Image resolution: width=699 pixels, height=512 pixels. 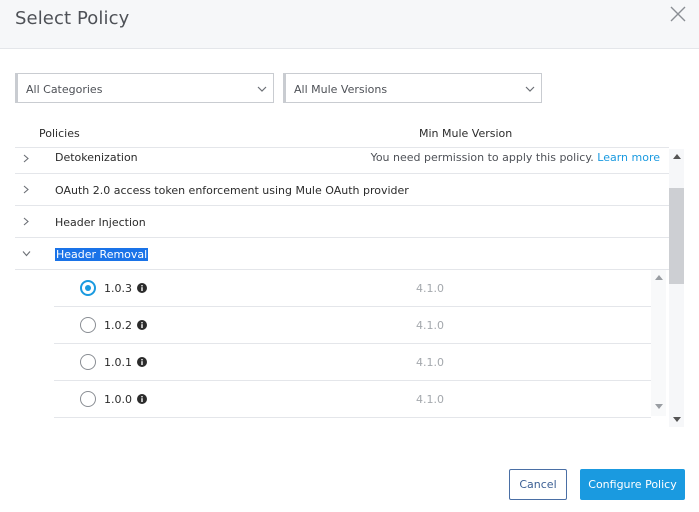 What do you see at coordinates (352, 399) in the screenshot?
I see `version-row: 1.0.0 4.1.0` at bounding box center [352, 399].